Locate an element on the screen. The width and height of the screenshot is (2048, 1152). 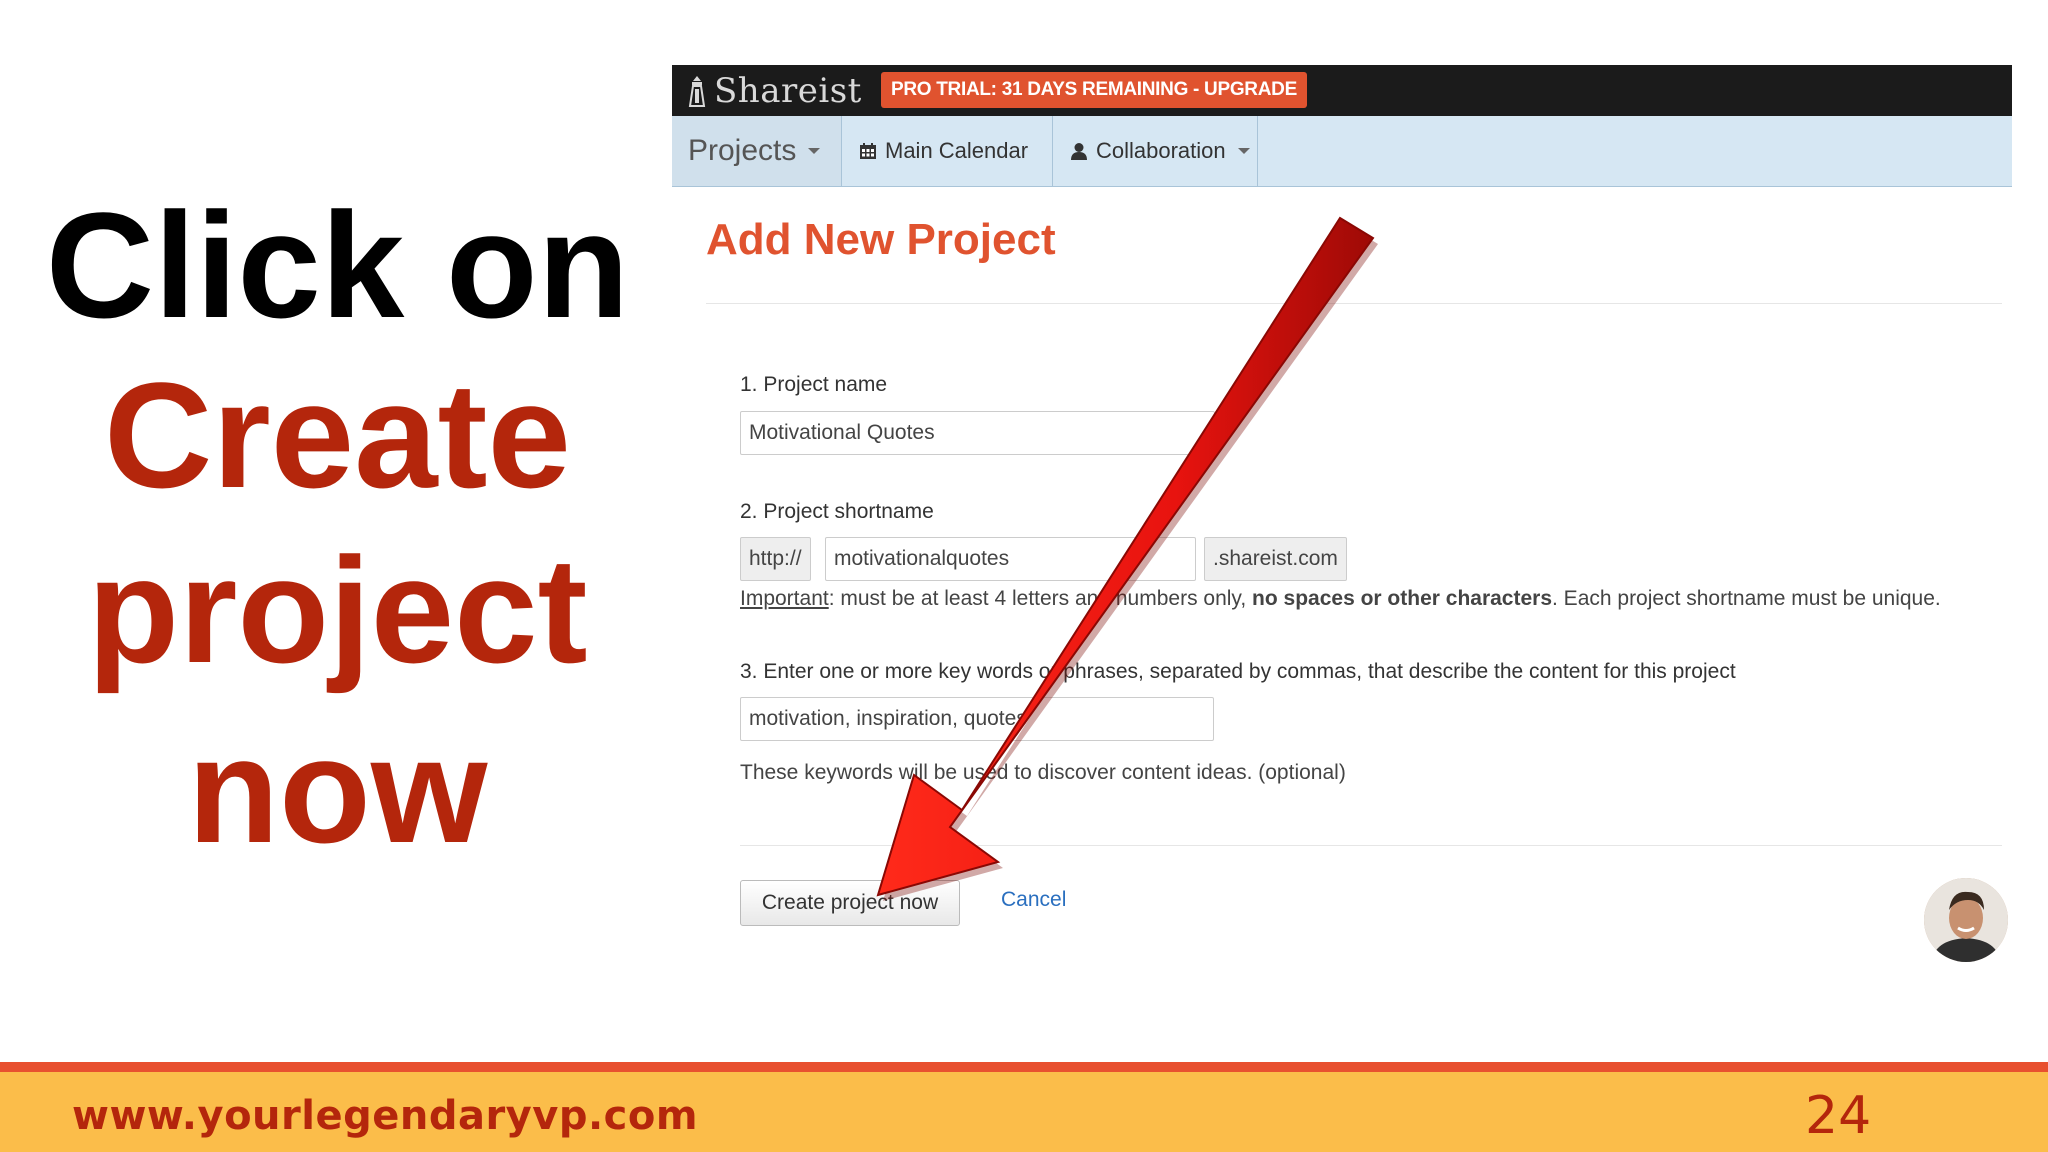
person-photo is located at coordinates (1966, 920).